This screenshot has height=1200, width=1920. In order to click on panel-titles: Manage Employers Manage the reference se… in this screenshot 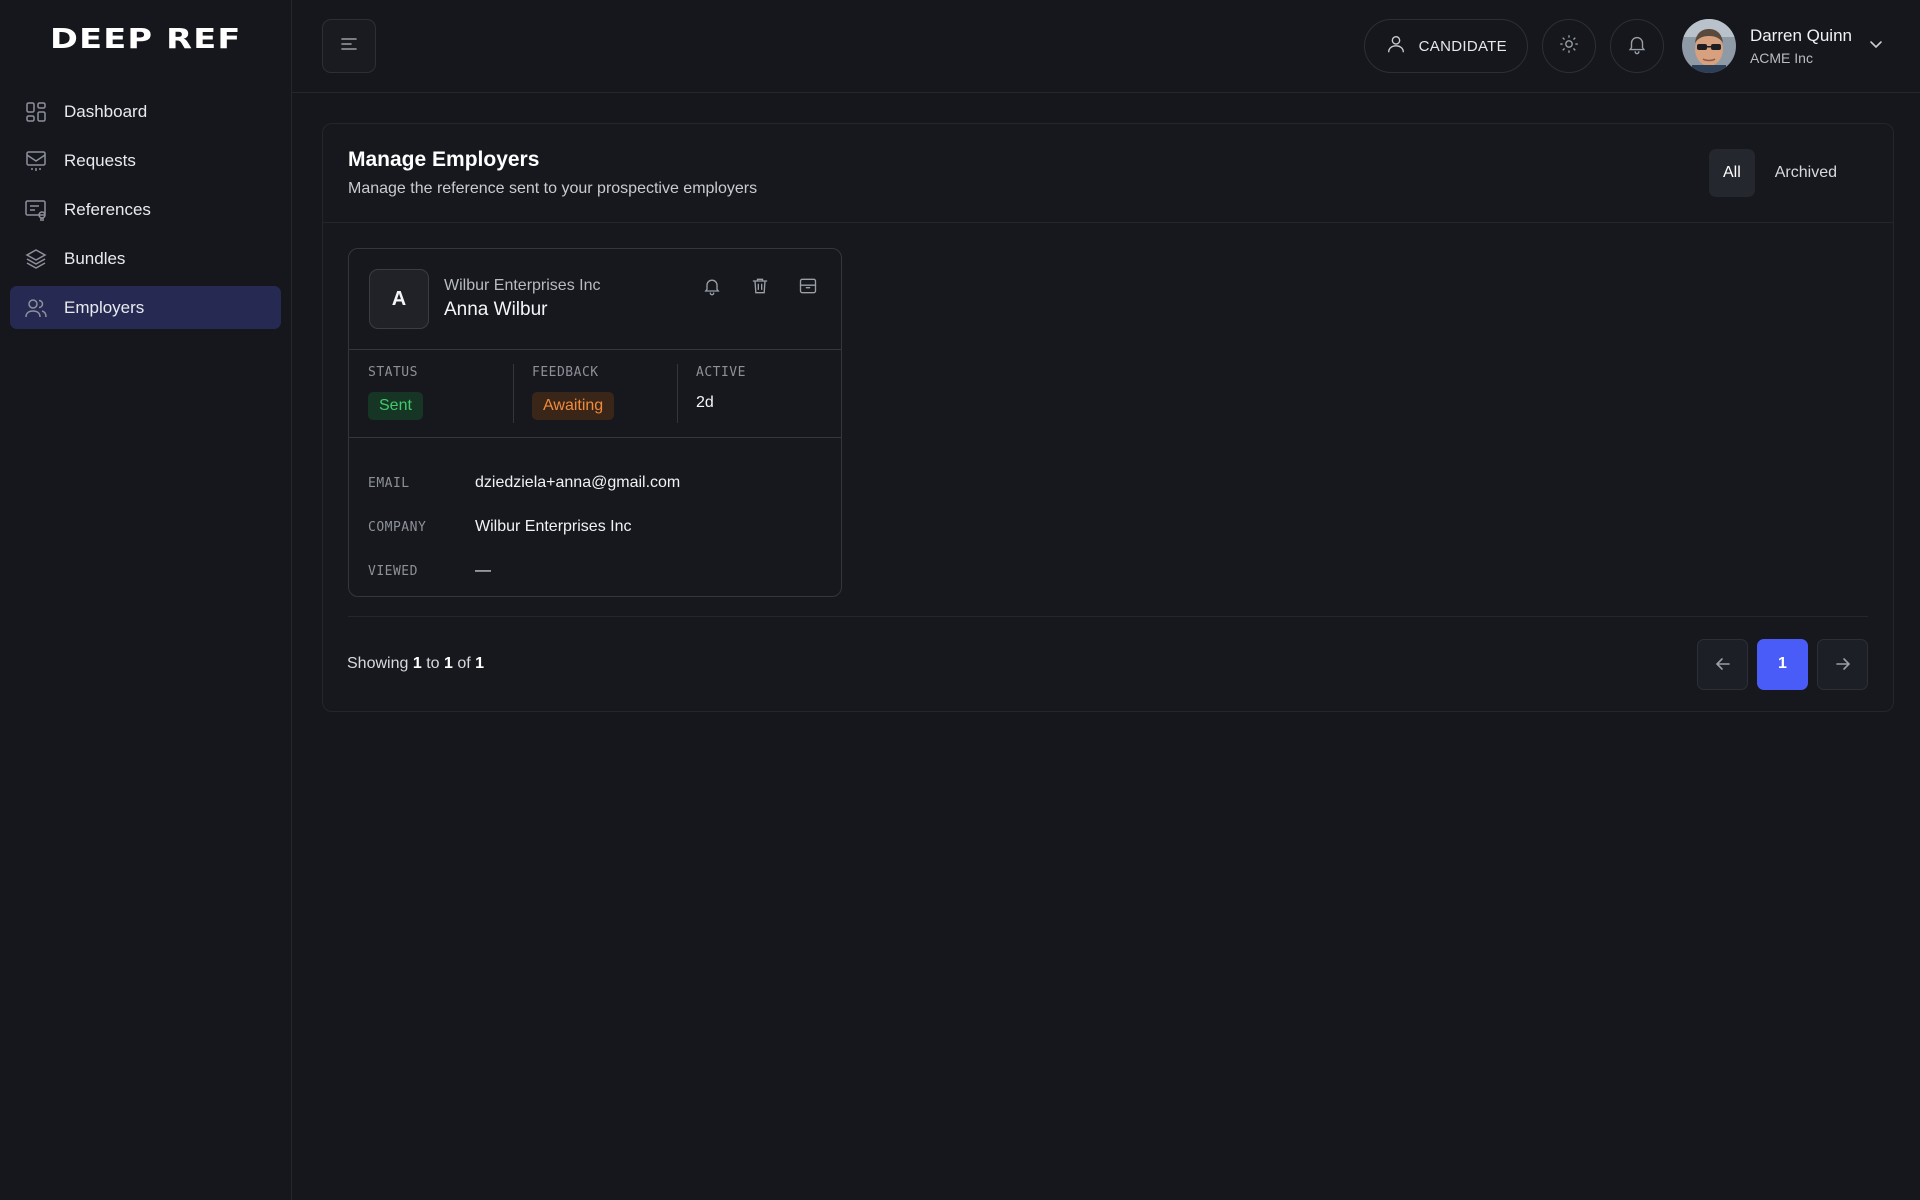, I will do `click(1028, 173)`.